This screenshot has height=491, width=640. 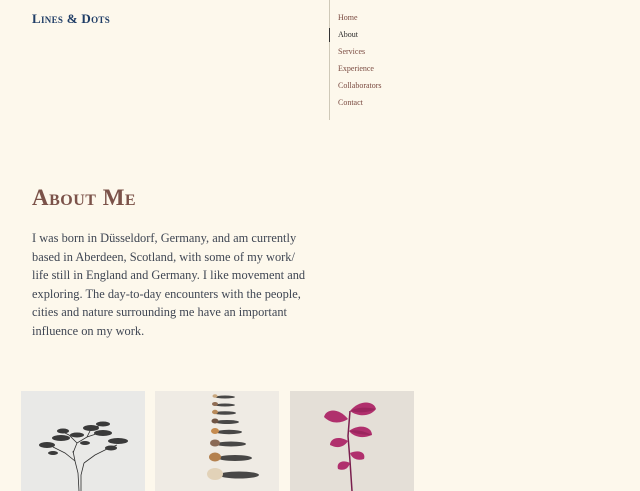 What do you see at coordinates (84, 197) in the screenshot?
I see `page-title: About Me` at bounding box center [84, 197].